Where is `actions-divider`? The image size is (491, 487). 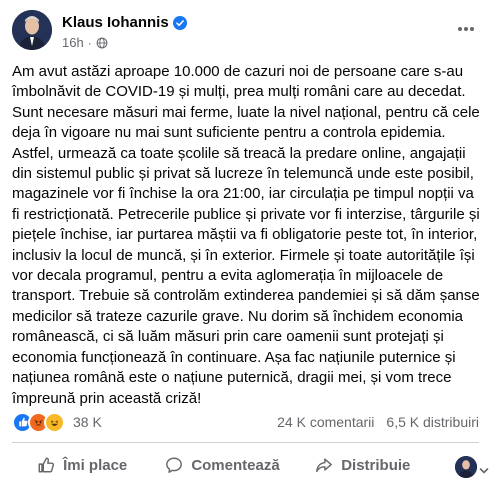 actions-divider is located at coordinates (245, 442).